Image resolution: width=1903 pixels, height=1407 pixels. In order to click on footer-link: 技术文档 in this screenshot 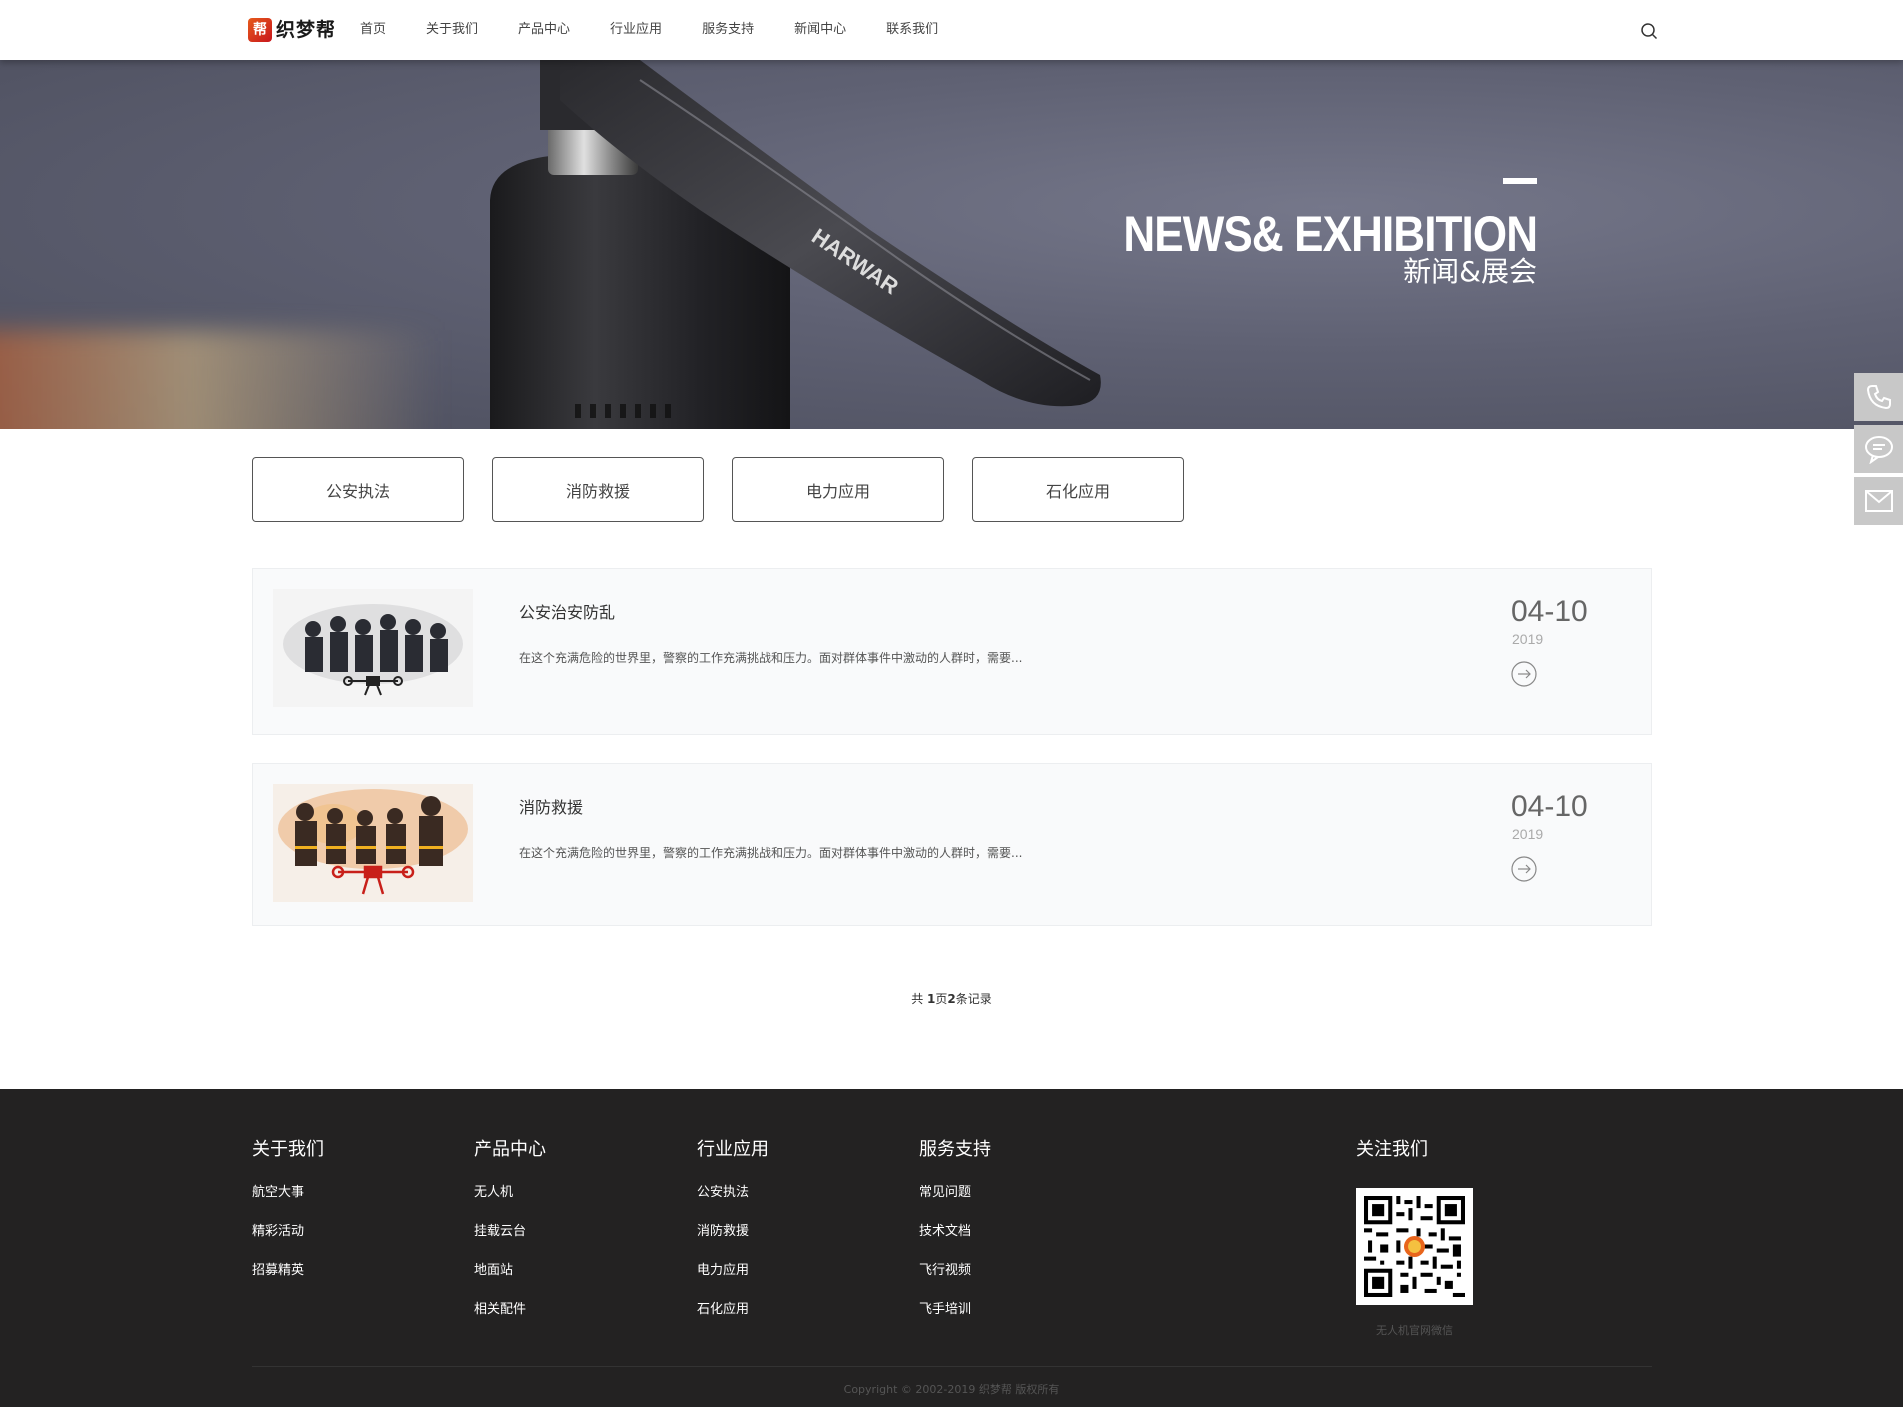, I will do `click(955, 1229)`.